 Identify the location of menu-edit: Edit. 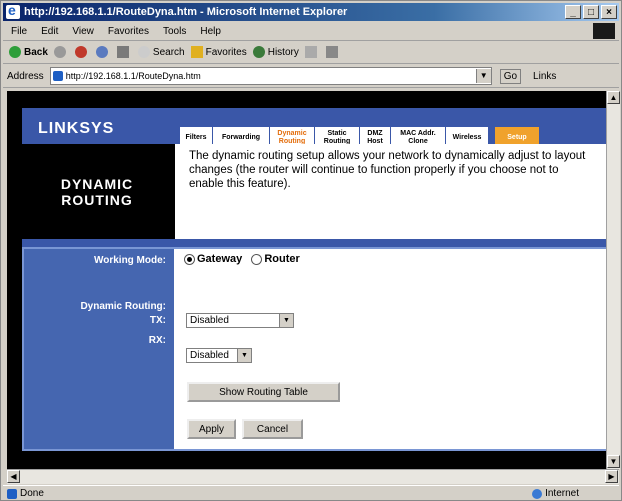
(49, 31).